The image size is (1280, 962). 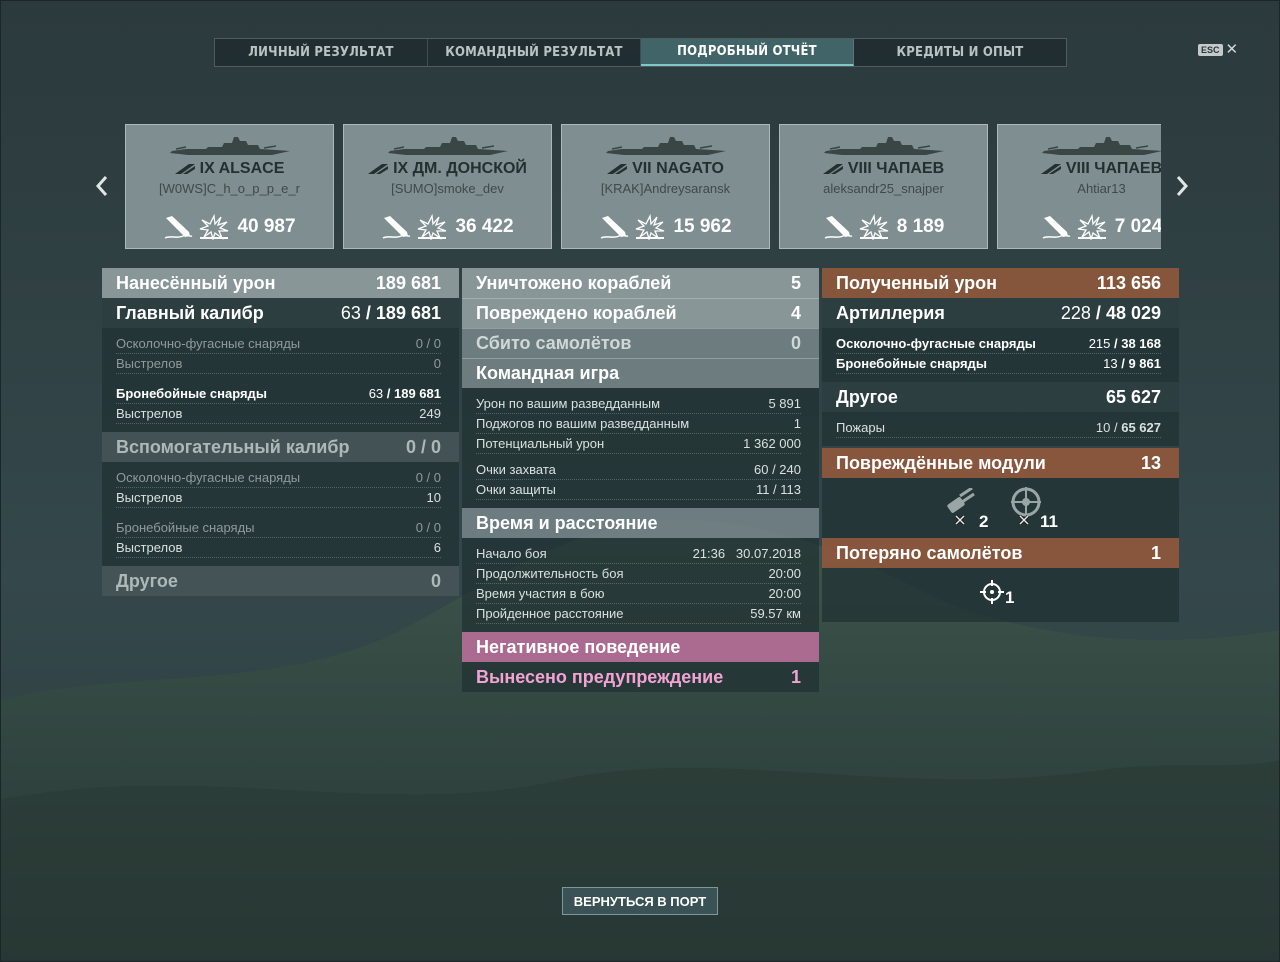 I want to click on dealt-damage-header: Нанесённый урон 189 681, so click(x=280, y=283).